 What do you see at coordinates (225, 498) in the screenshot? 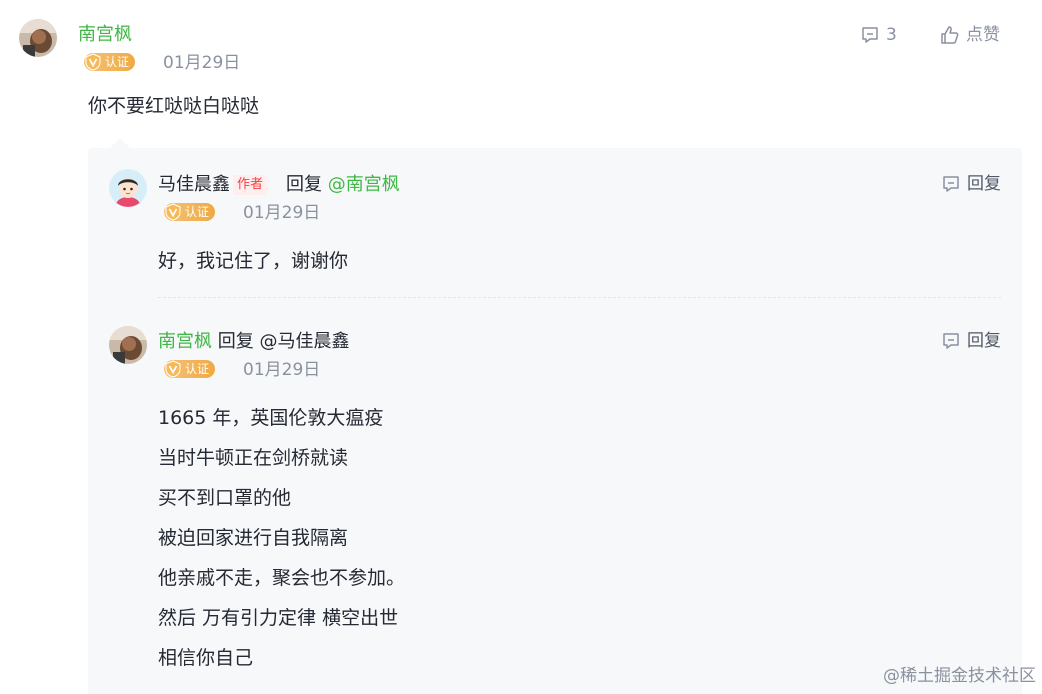
I see `reply-2-text-line-3: 买不到口罩的他` at bounding box center [225, 498].